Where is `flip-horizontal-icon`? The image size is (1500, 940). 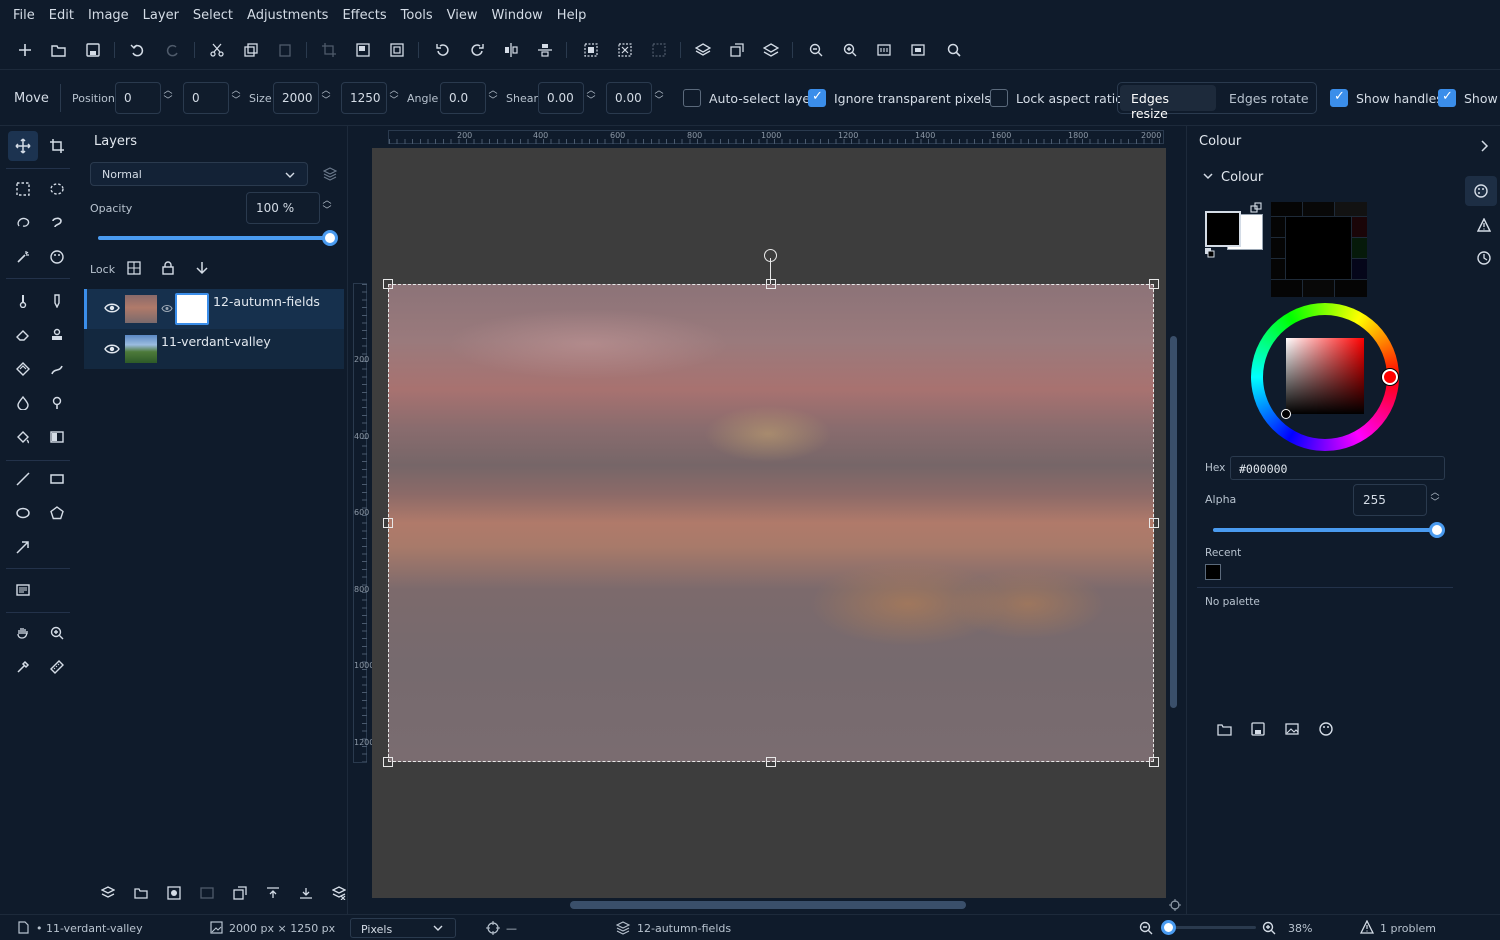
flip-horizontal-icon is located at coordinates (511, 50).